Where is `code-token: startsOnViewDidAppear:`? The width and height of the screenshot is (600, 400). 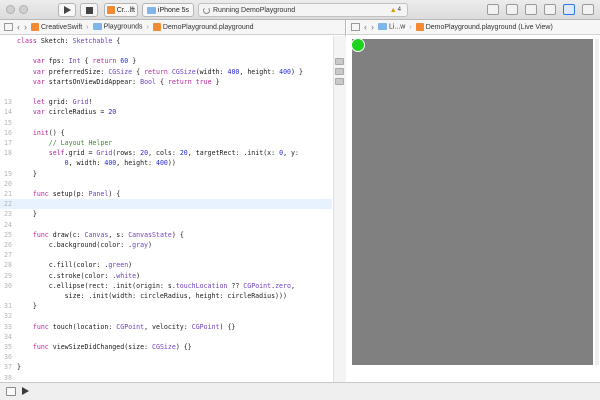
code-token: startsOnViewDidAppear: is located at coordinates (94, 81).